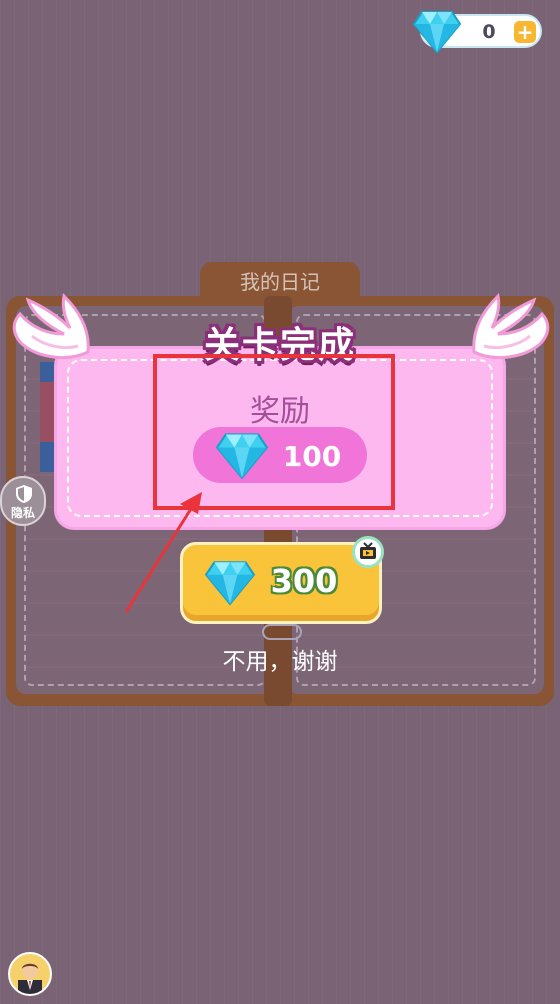 Image resolution: width=560 pixels, height=1004 pixels. Describe the element at coordinates (511, 325) in the screenshot. I see `wing-right-icon` at that location.